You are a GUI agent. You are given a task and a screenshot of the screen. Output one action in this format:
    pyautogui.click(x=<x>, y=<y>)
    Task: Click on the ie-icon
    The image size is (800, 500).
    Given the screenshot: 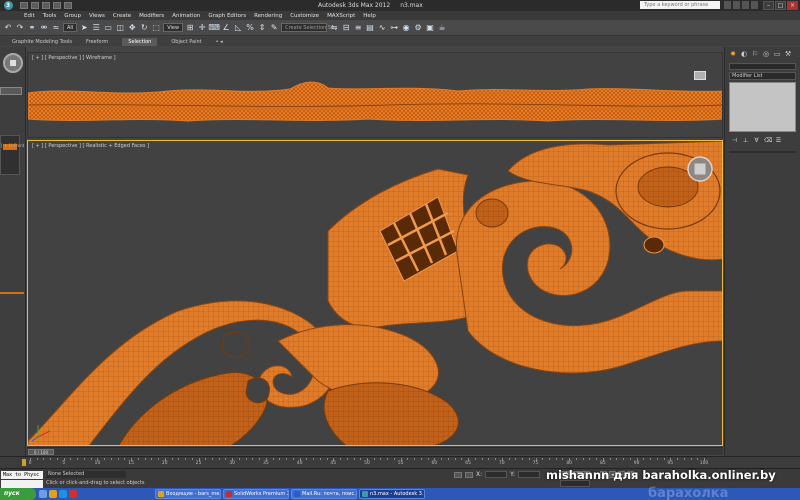 What is the action you would take?
    pyautogui.click(x=63, y=494)
    